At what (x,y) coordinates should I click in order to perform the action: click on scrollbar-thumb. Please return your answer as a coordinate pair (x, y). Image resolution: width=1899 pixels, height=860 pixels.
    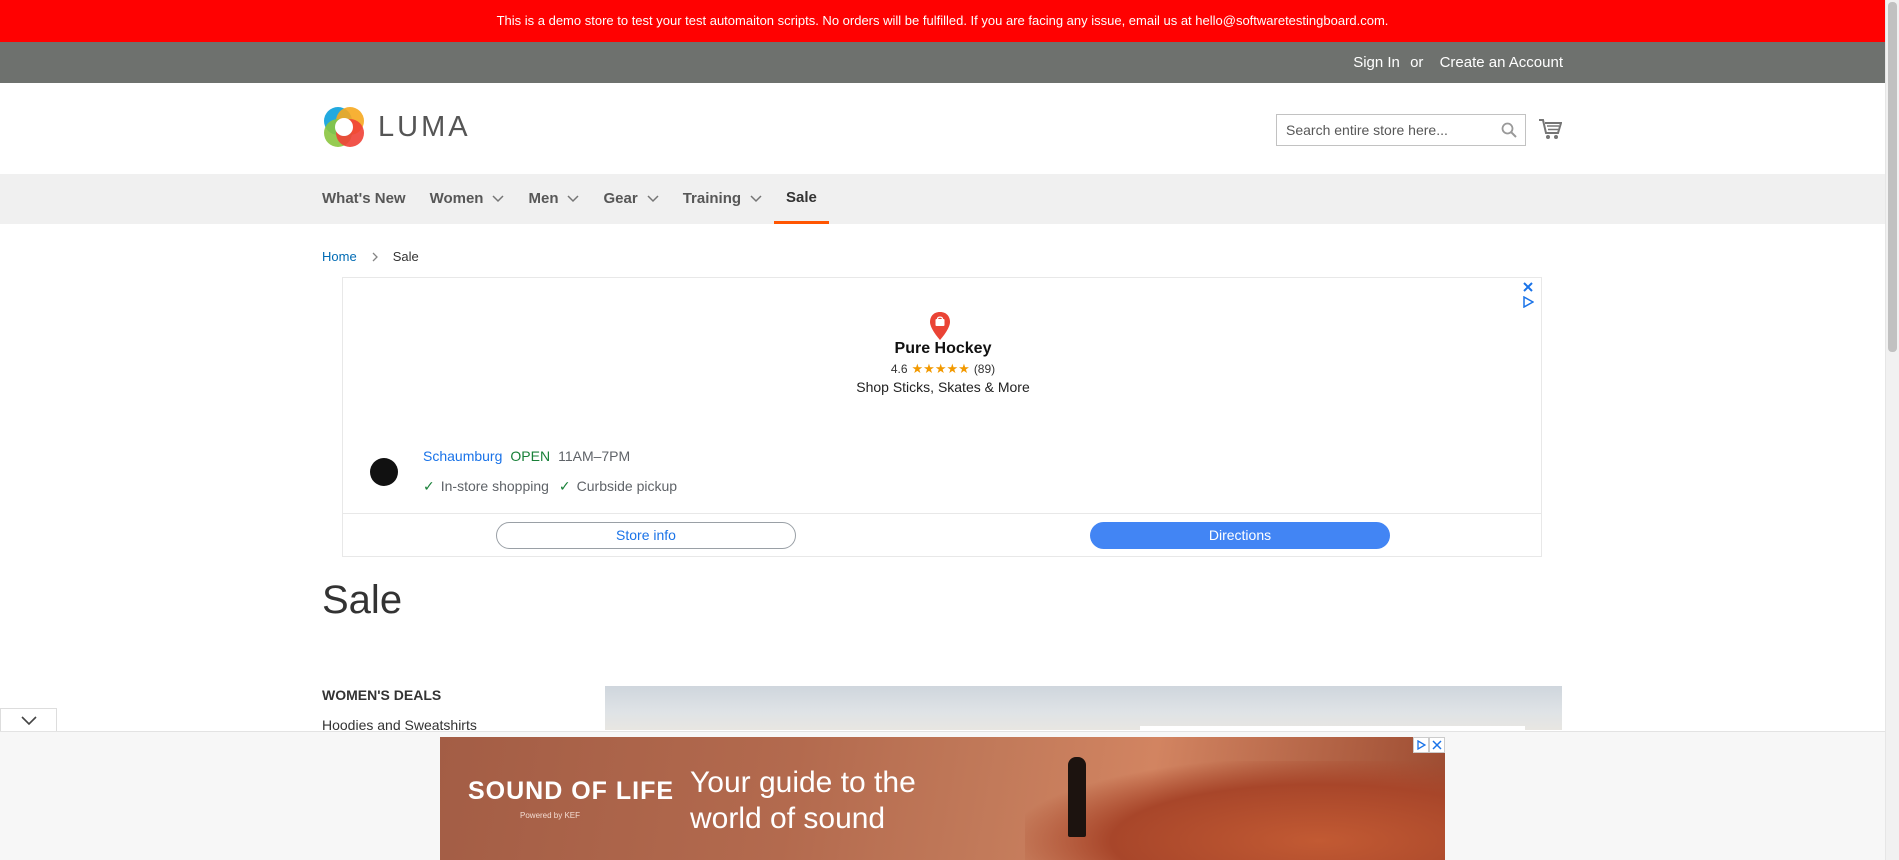
    Looking at the image, I should click on (1892, 177).